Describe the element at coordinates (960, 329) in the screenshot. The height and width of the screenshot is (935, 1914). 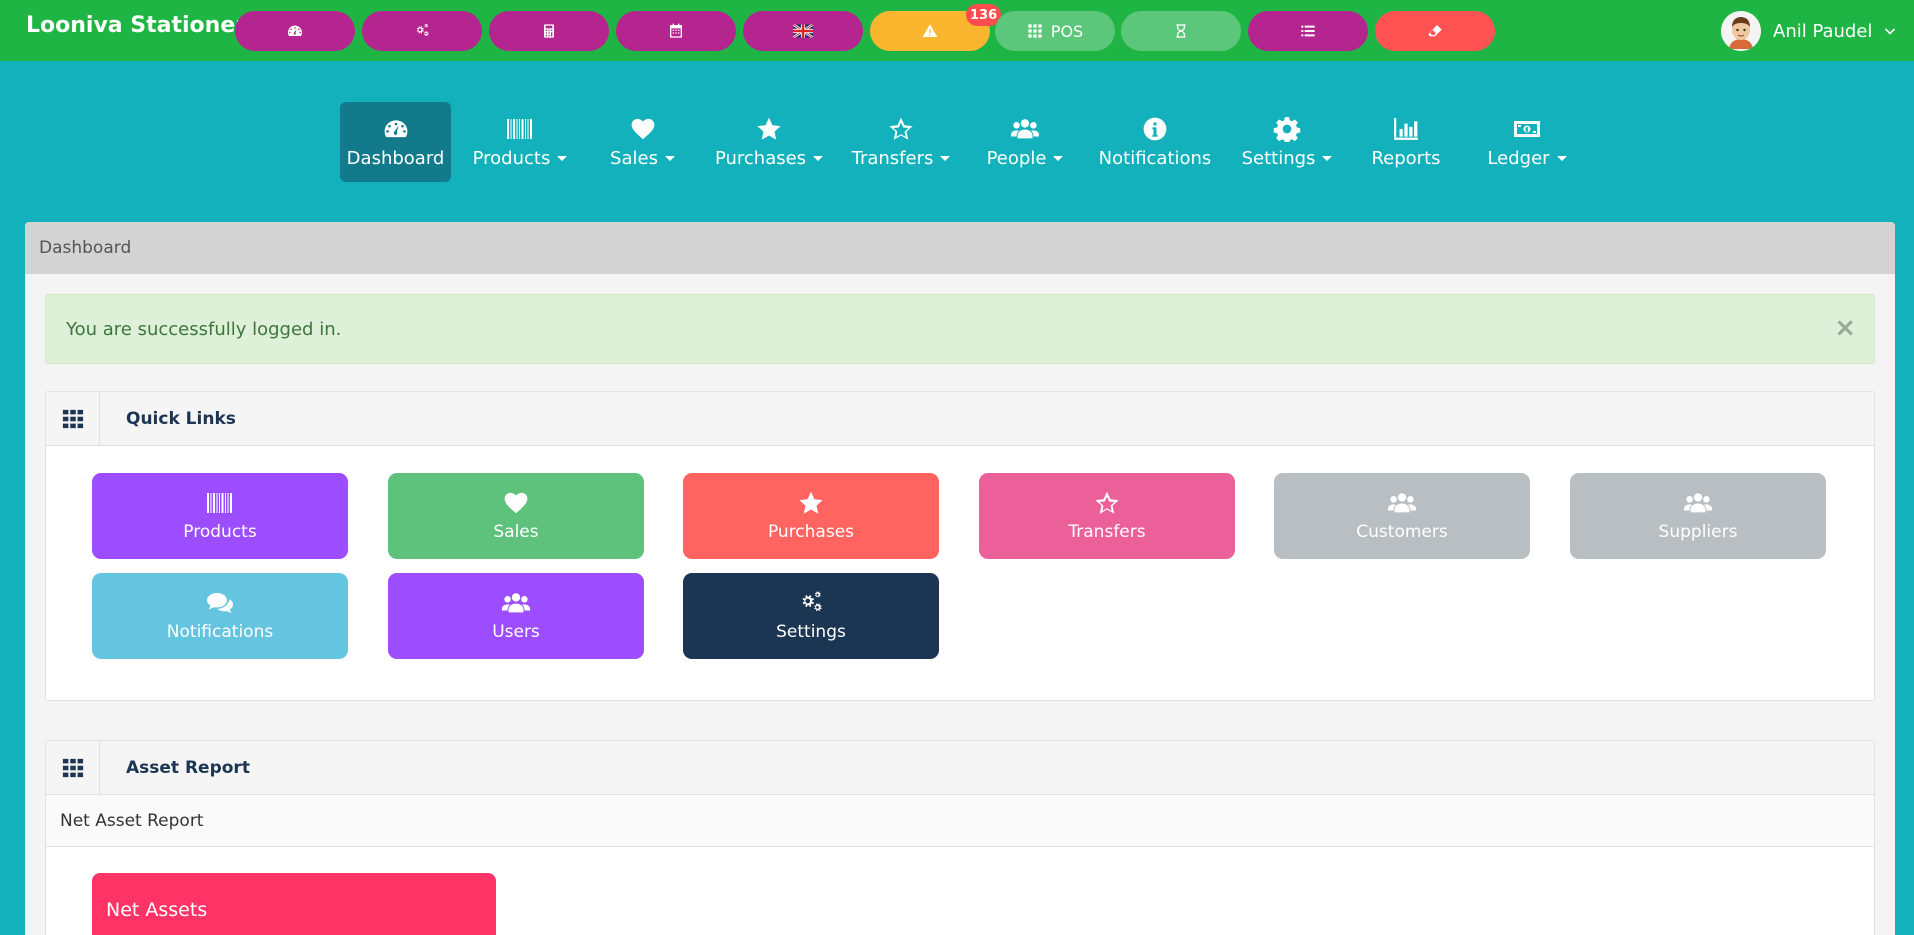
I see `success-alert: You are successfully logged in. ×` at that location.